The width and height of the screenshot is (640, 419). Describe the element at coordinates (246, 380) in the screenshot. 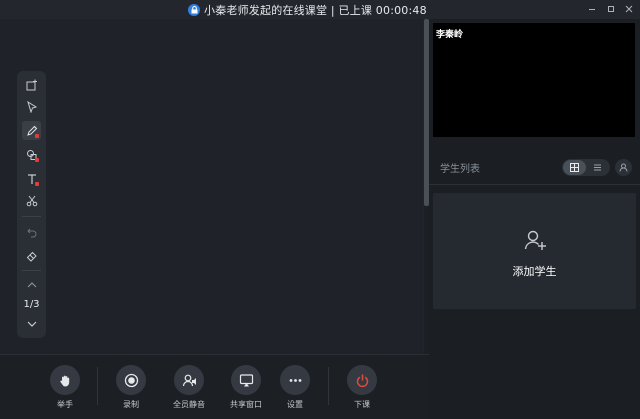

I see `screen-share-icon` at that location.